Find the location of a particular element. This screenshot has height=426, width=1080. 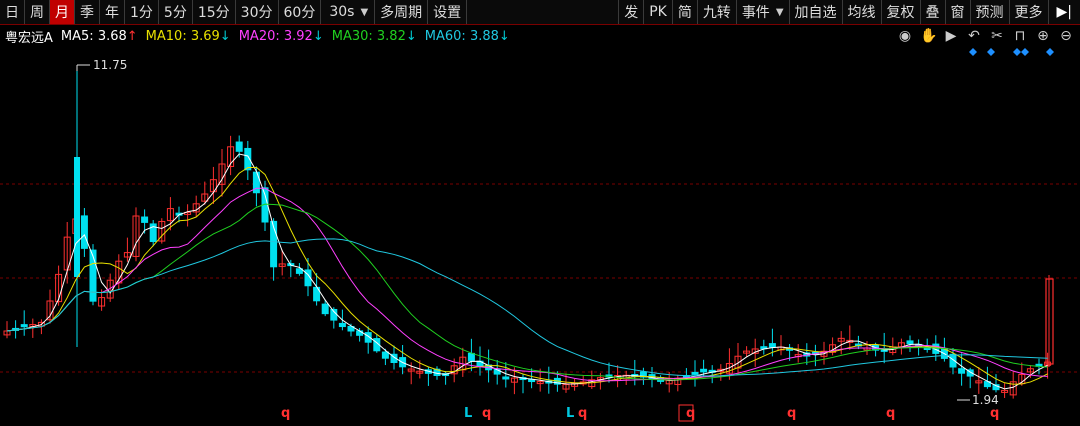

events-label: 事件 is located at coordinates (755, 13).